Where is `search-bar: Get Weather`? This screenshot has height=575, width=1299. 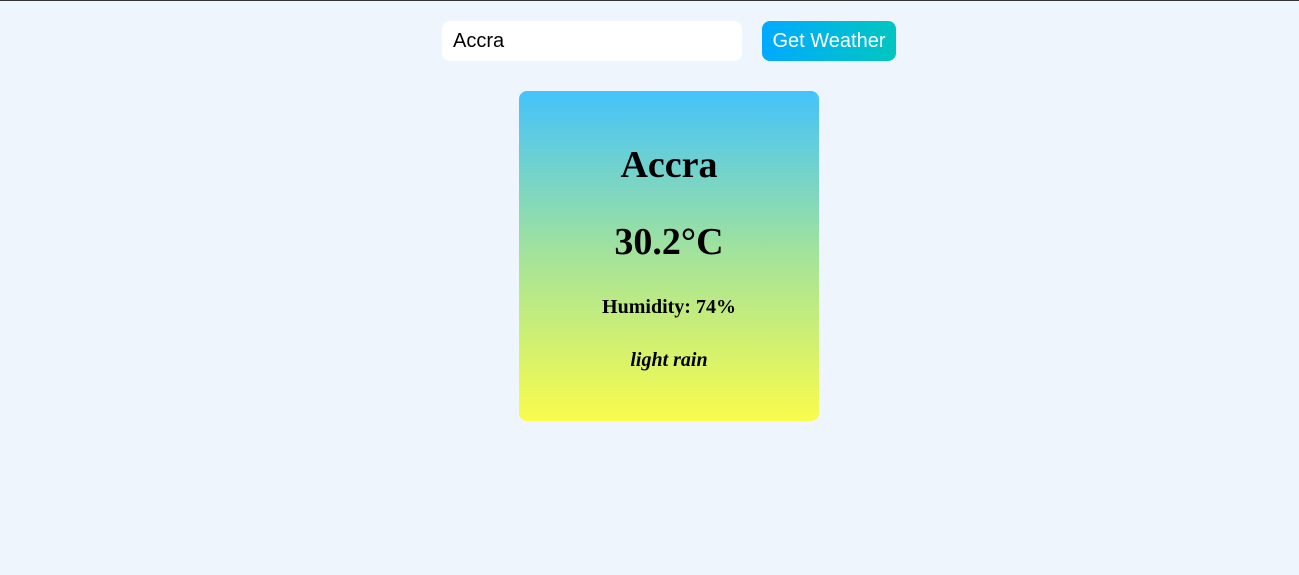 search-bar: Get Weather is located at coordinates (669, 41).